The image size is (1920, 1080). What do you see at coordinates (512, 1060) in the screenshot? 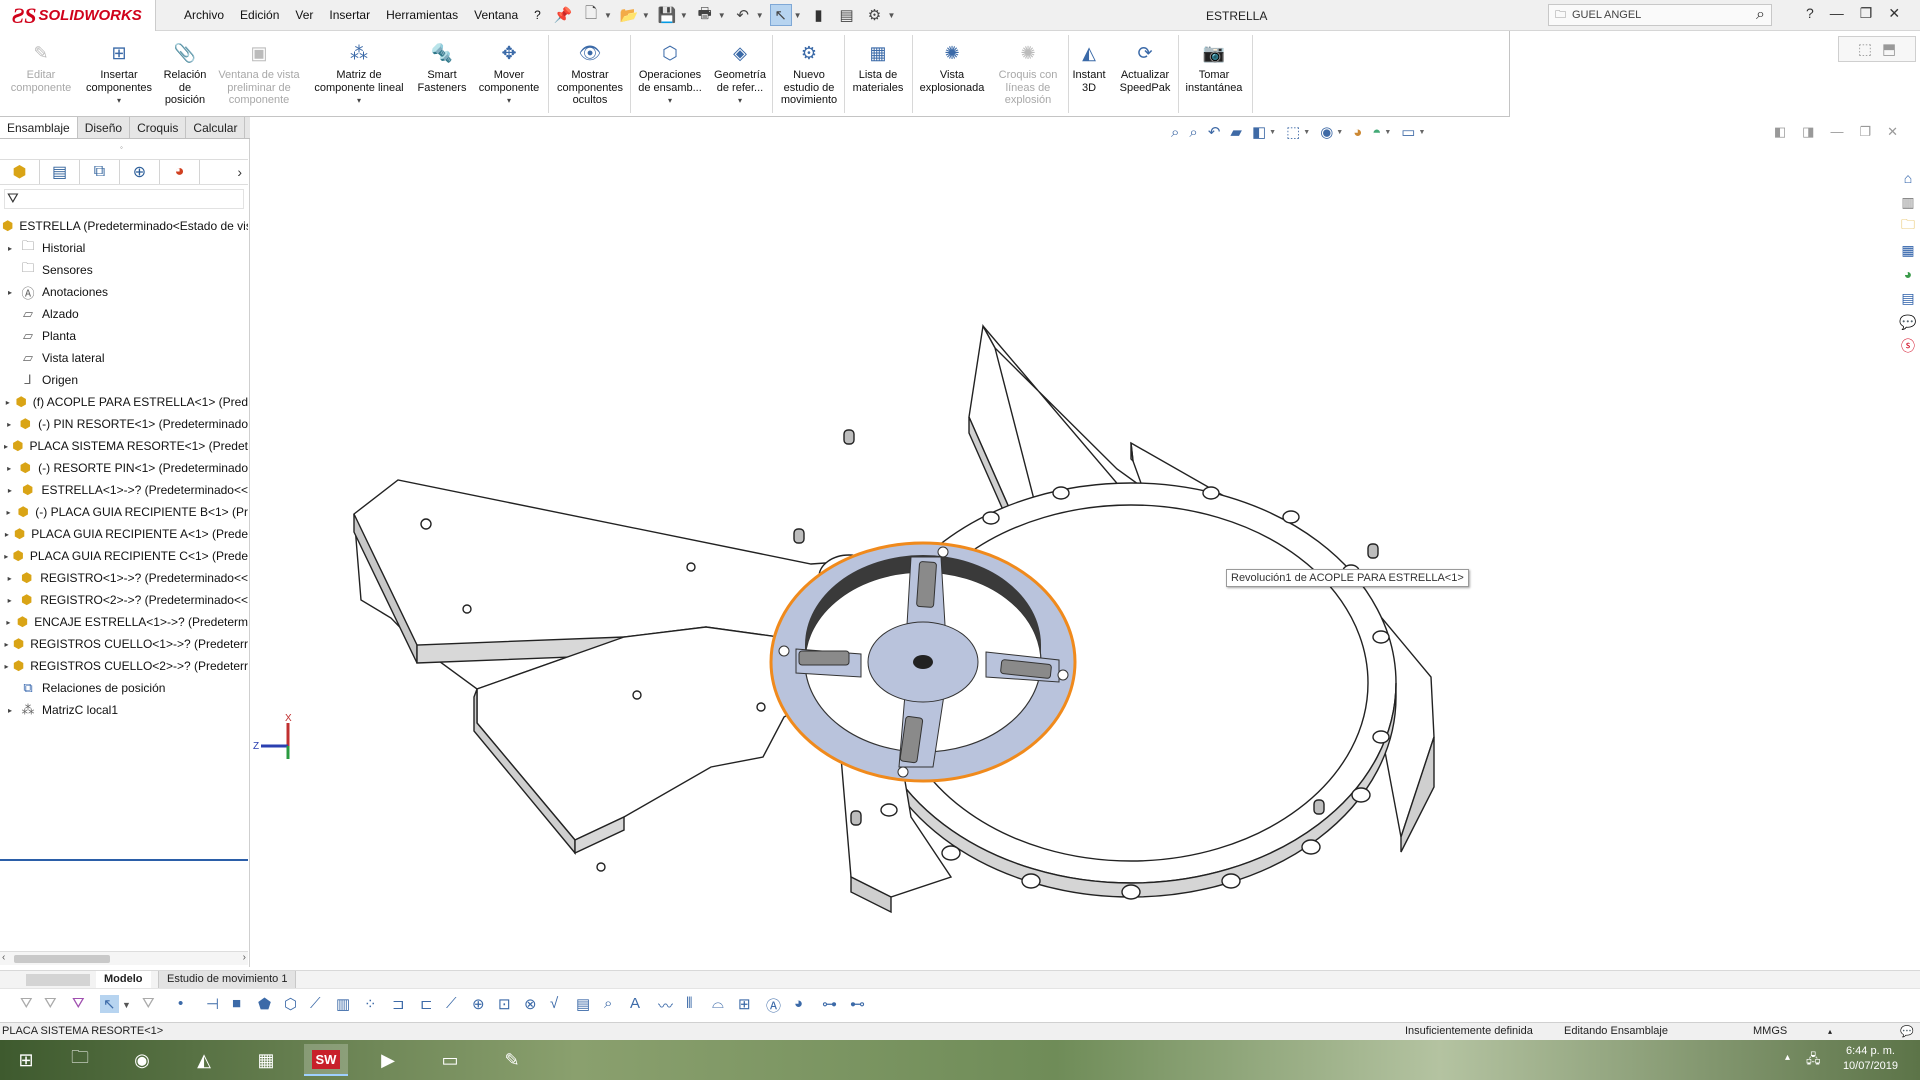
I see `paint-icon: ✎` at bounding box center [512, 1060].